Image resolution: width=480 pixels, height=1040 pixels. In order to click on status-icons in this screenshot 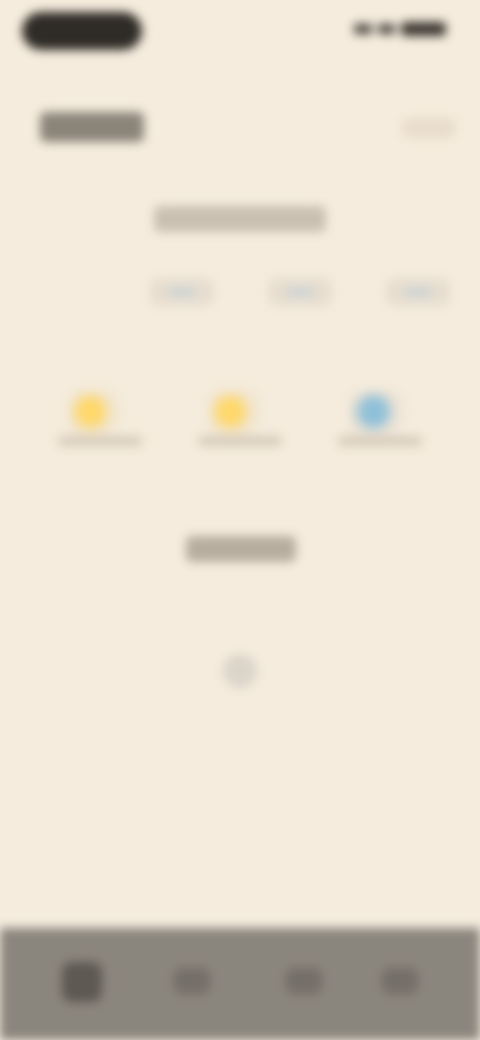, I will do `click(400, 29)`.